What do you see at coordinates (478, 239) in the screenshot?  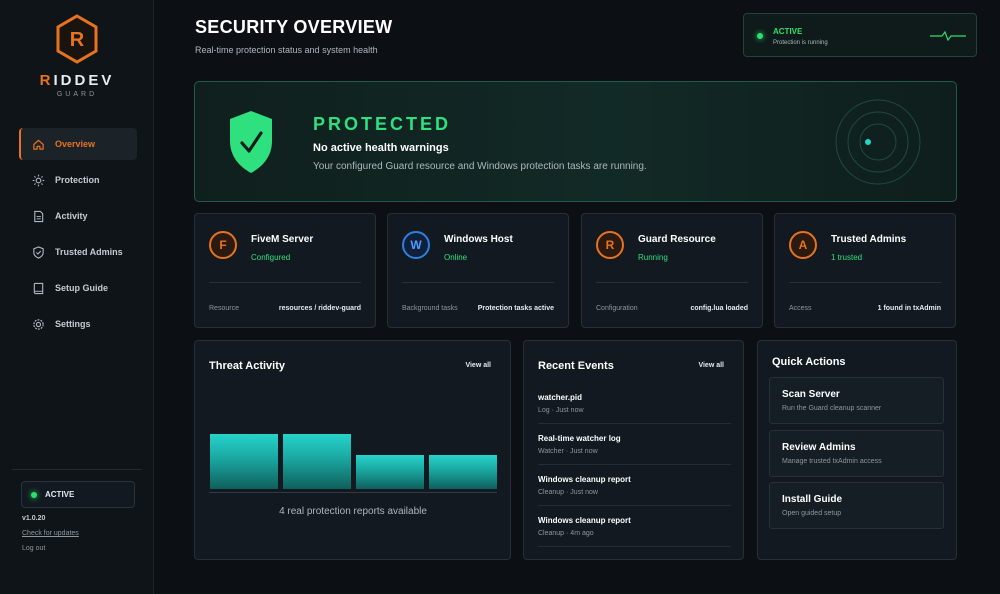 I see `card-title: Windows Host` at bounding box center [478, 239].